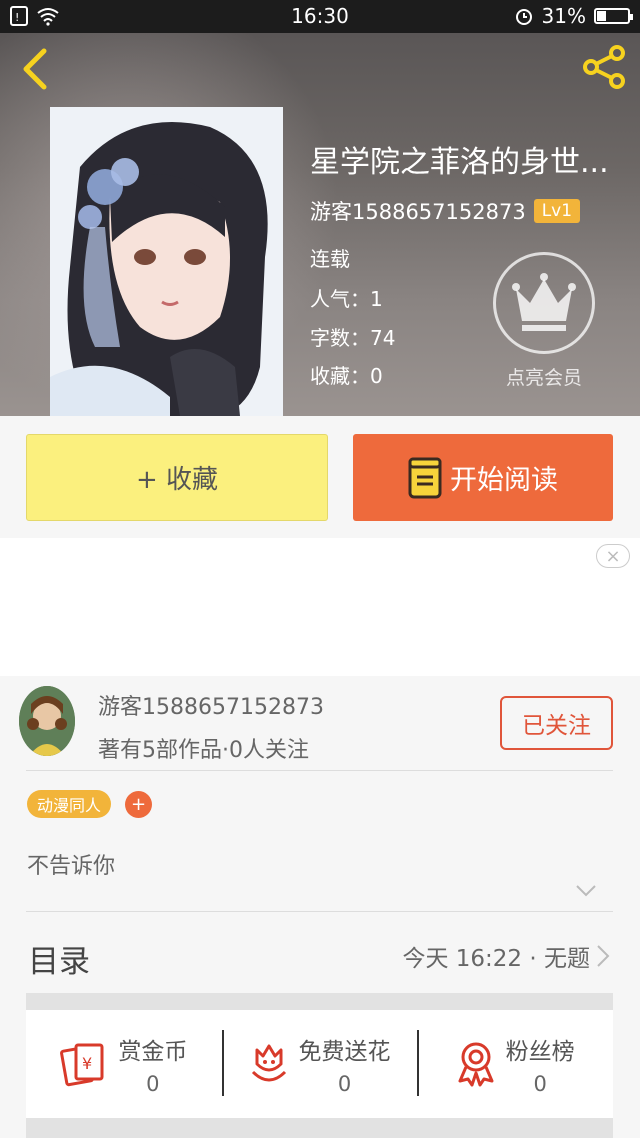 This screenshot has height=1138, width=640. Describe the element at coordinates (69, 804) in the screenshot. I see `genre-tag: 动漫同人` at that location.